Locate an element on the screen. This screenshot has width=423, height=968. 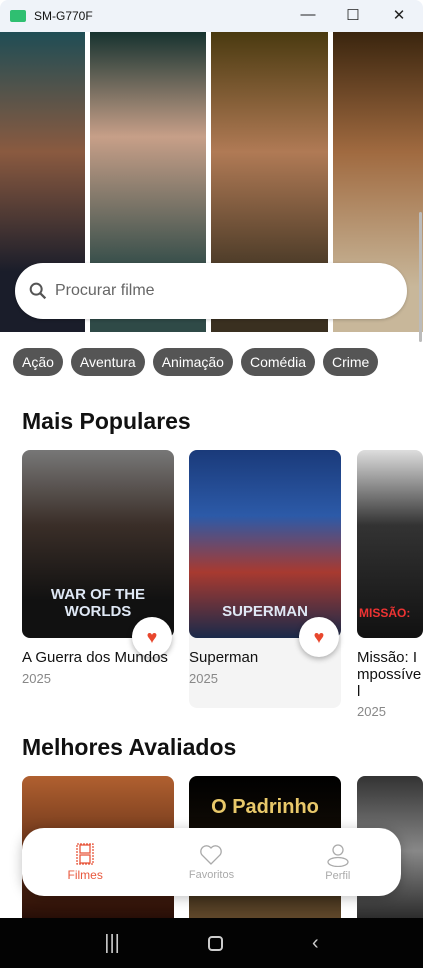
movie-title: Superman is located at coordinates (224, 657).